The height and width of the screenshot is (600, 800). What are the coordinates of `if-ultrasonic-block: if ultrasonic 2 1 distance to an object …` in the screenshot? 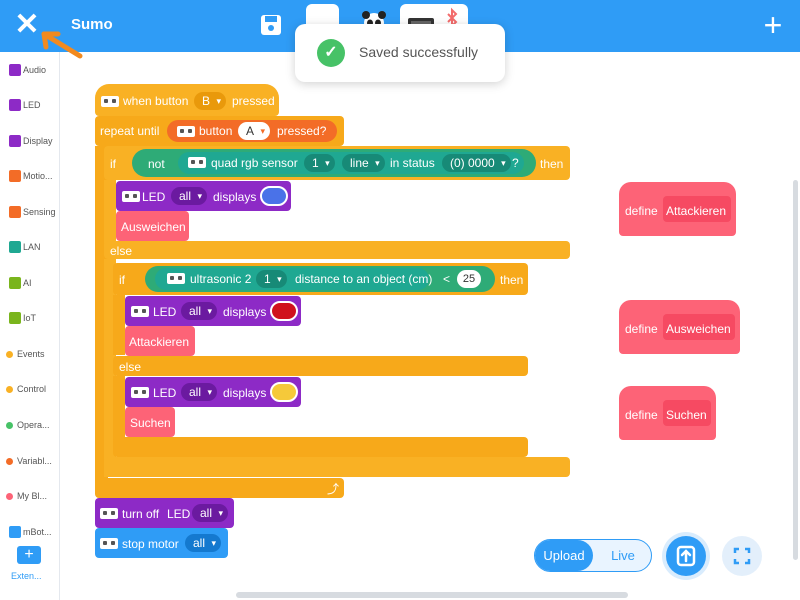 It's located at (320, 279).